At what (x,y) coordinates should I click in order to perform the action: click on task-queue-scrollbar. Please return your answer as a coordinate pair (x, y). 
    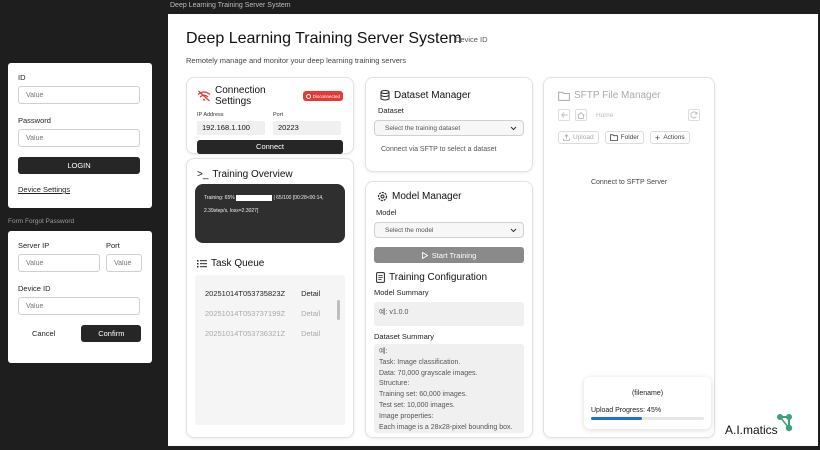
    Looking at the image, I should click on (338, 310).